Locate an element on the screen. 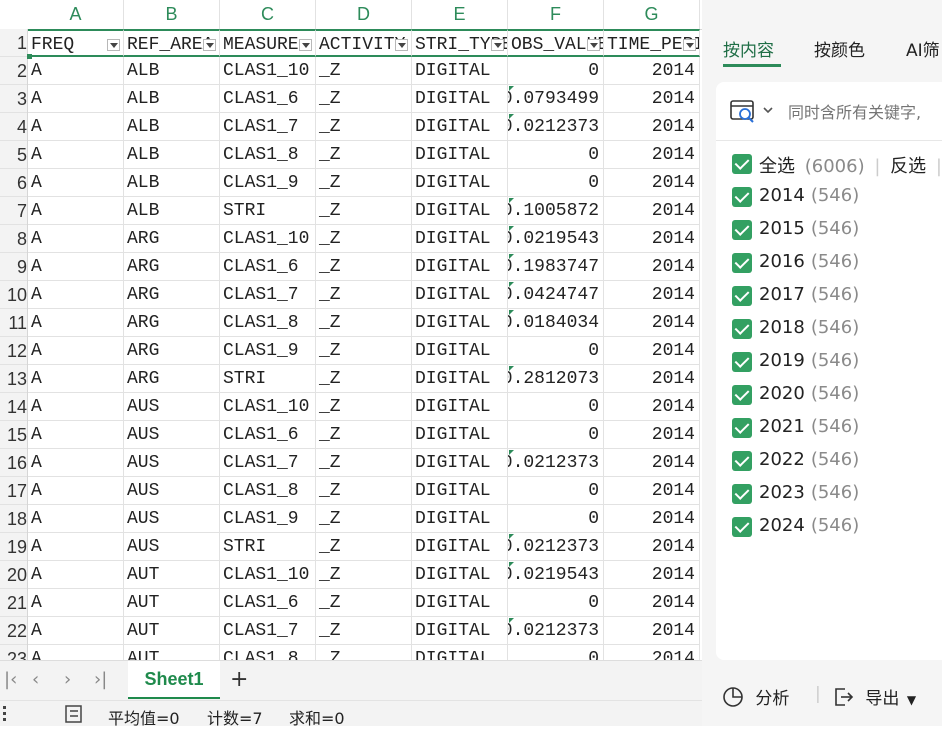 The height and width of the screenshot is (729, 942). table-cell: STRI is located at coordinates (268, 211).